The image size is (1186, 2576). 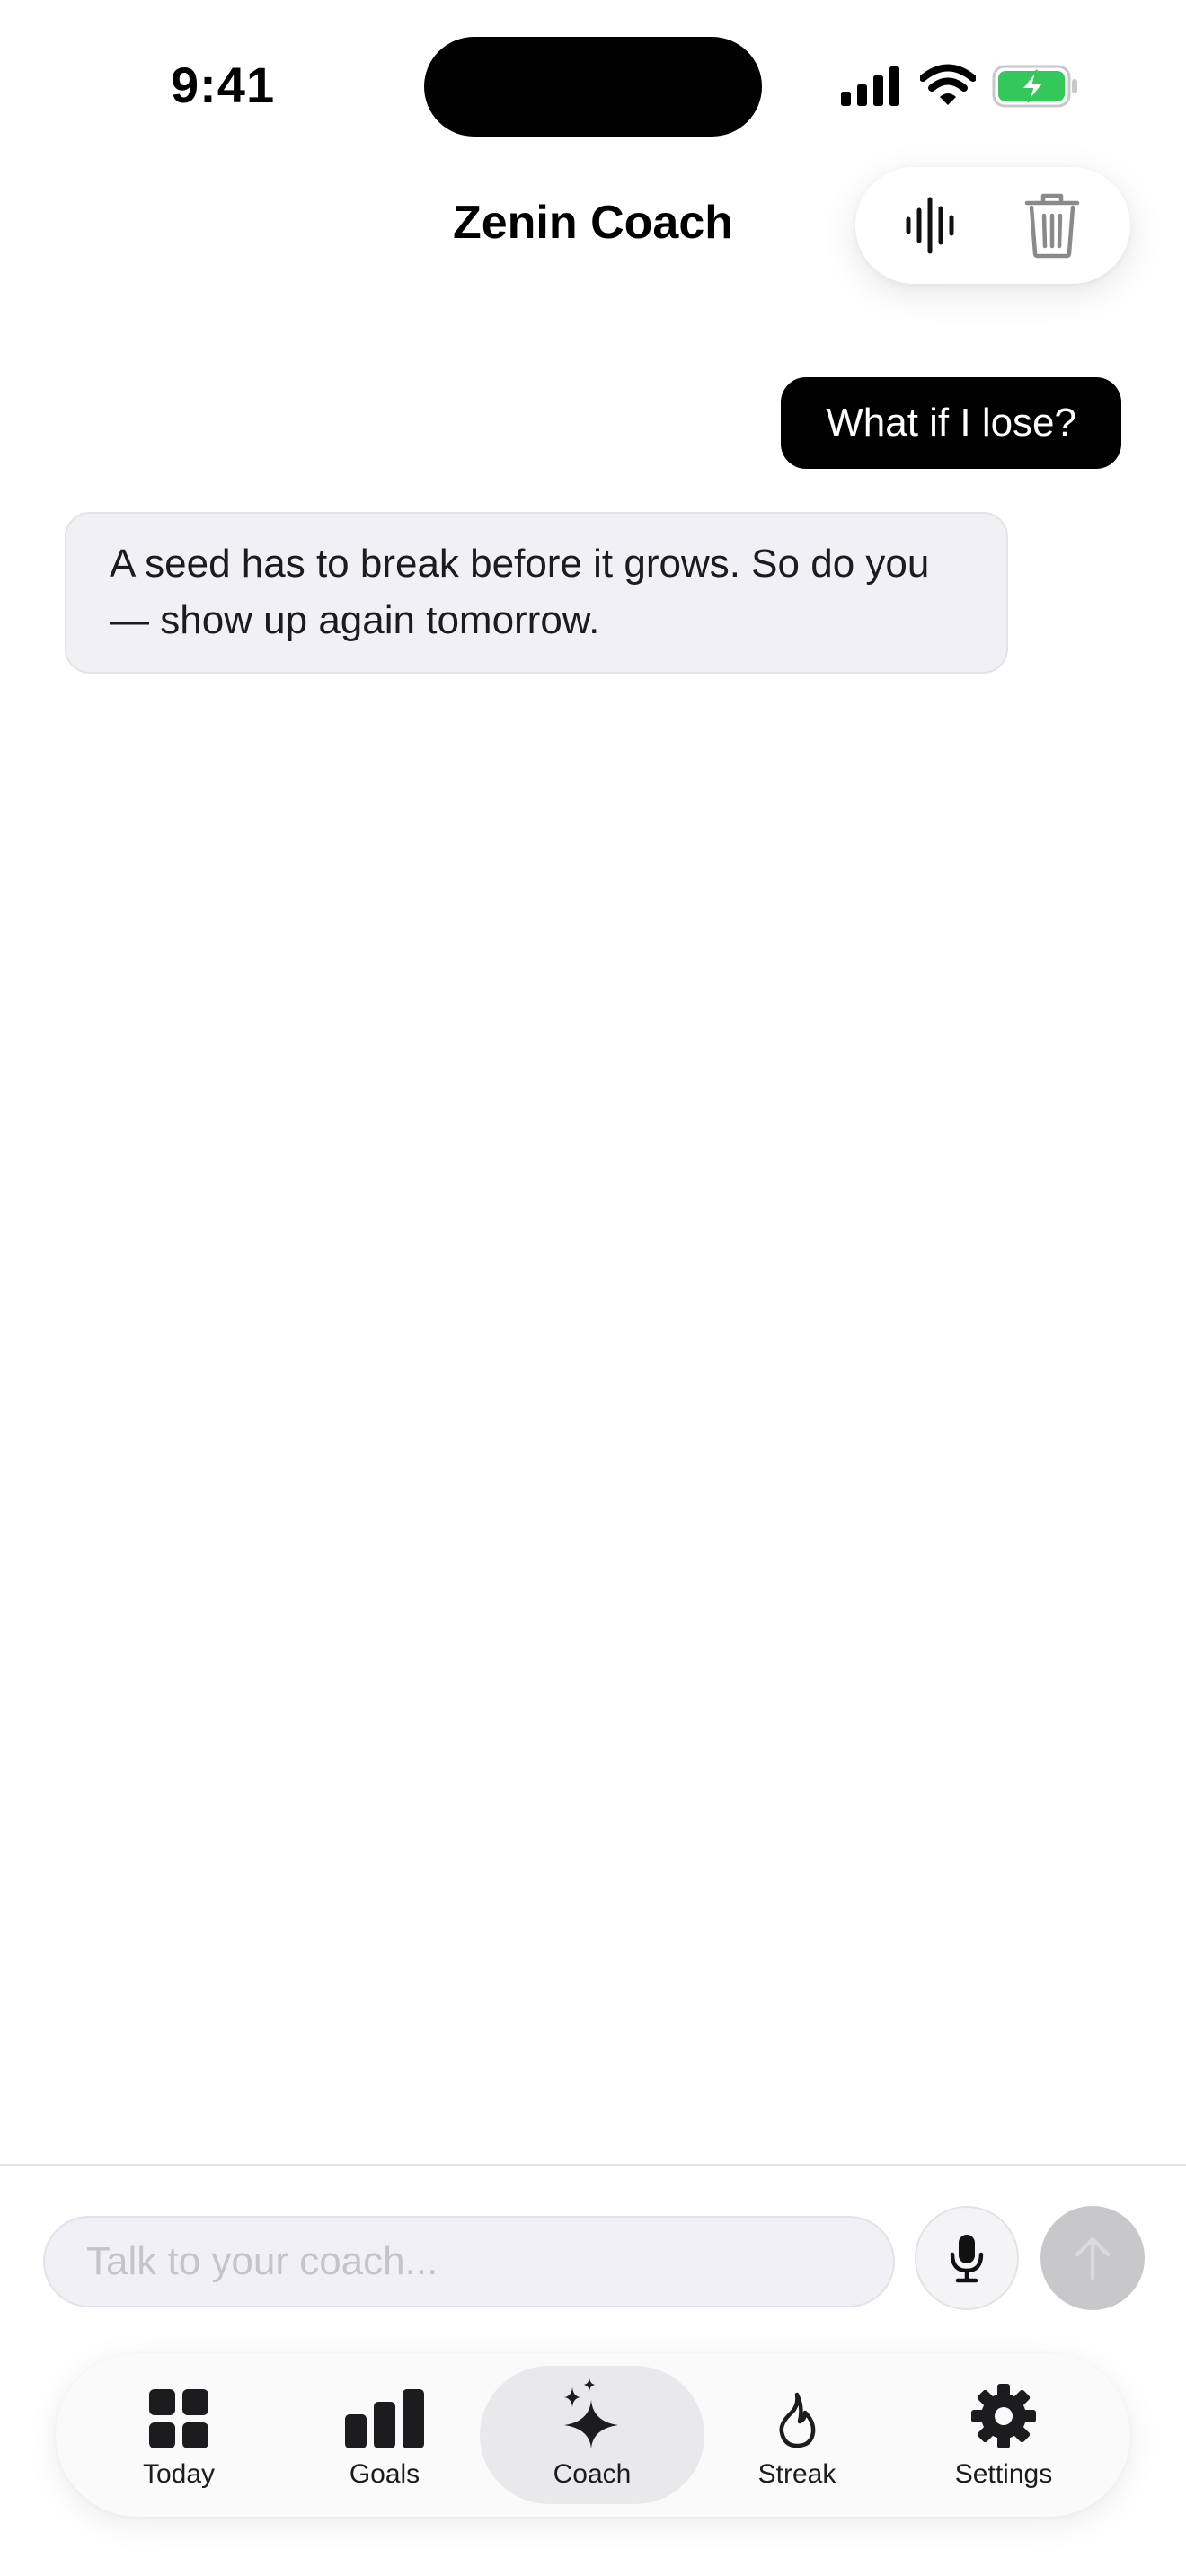 What do you see at coordinates (1034, 86) in the screenshot?
I see `battery-charging-icon` at bounding box center [1034, 86].